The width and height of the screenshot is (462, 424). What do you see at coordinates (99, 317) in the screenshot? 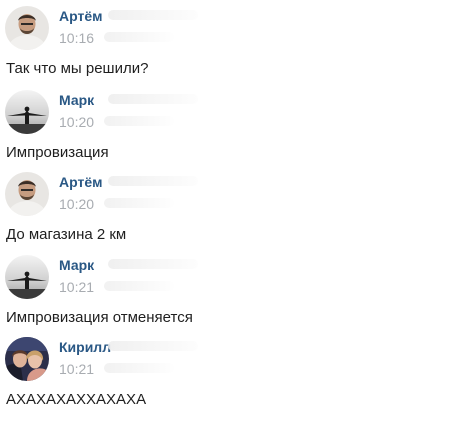
I see `message-text: Импровизация отменяется` at bounding box center [99, 317].